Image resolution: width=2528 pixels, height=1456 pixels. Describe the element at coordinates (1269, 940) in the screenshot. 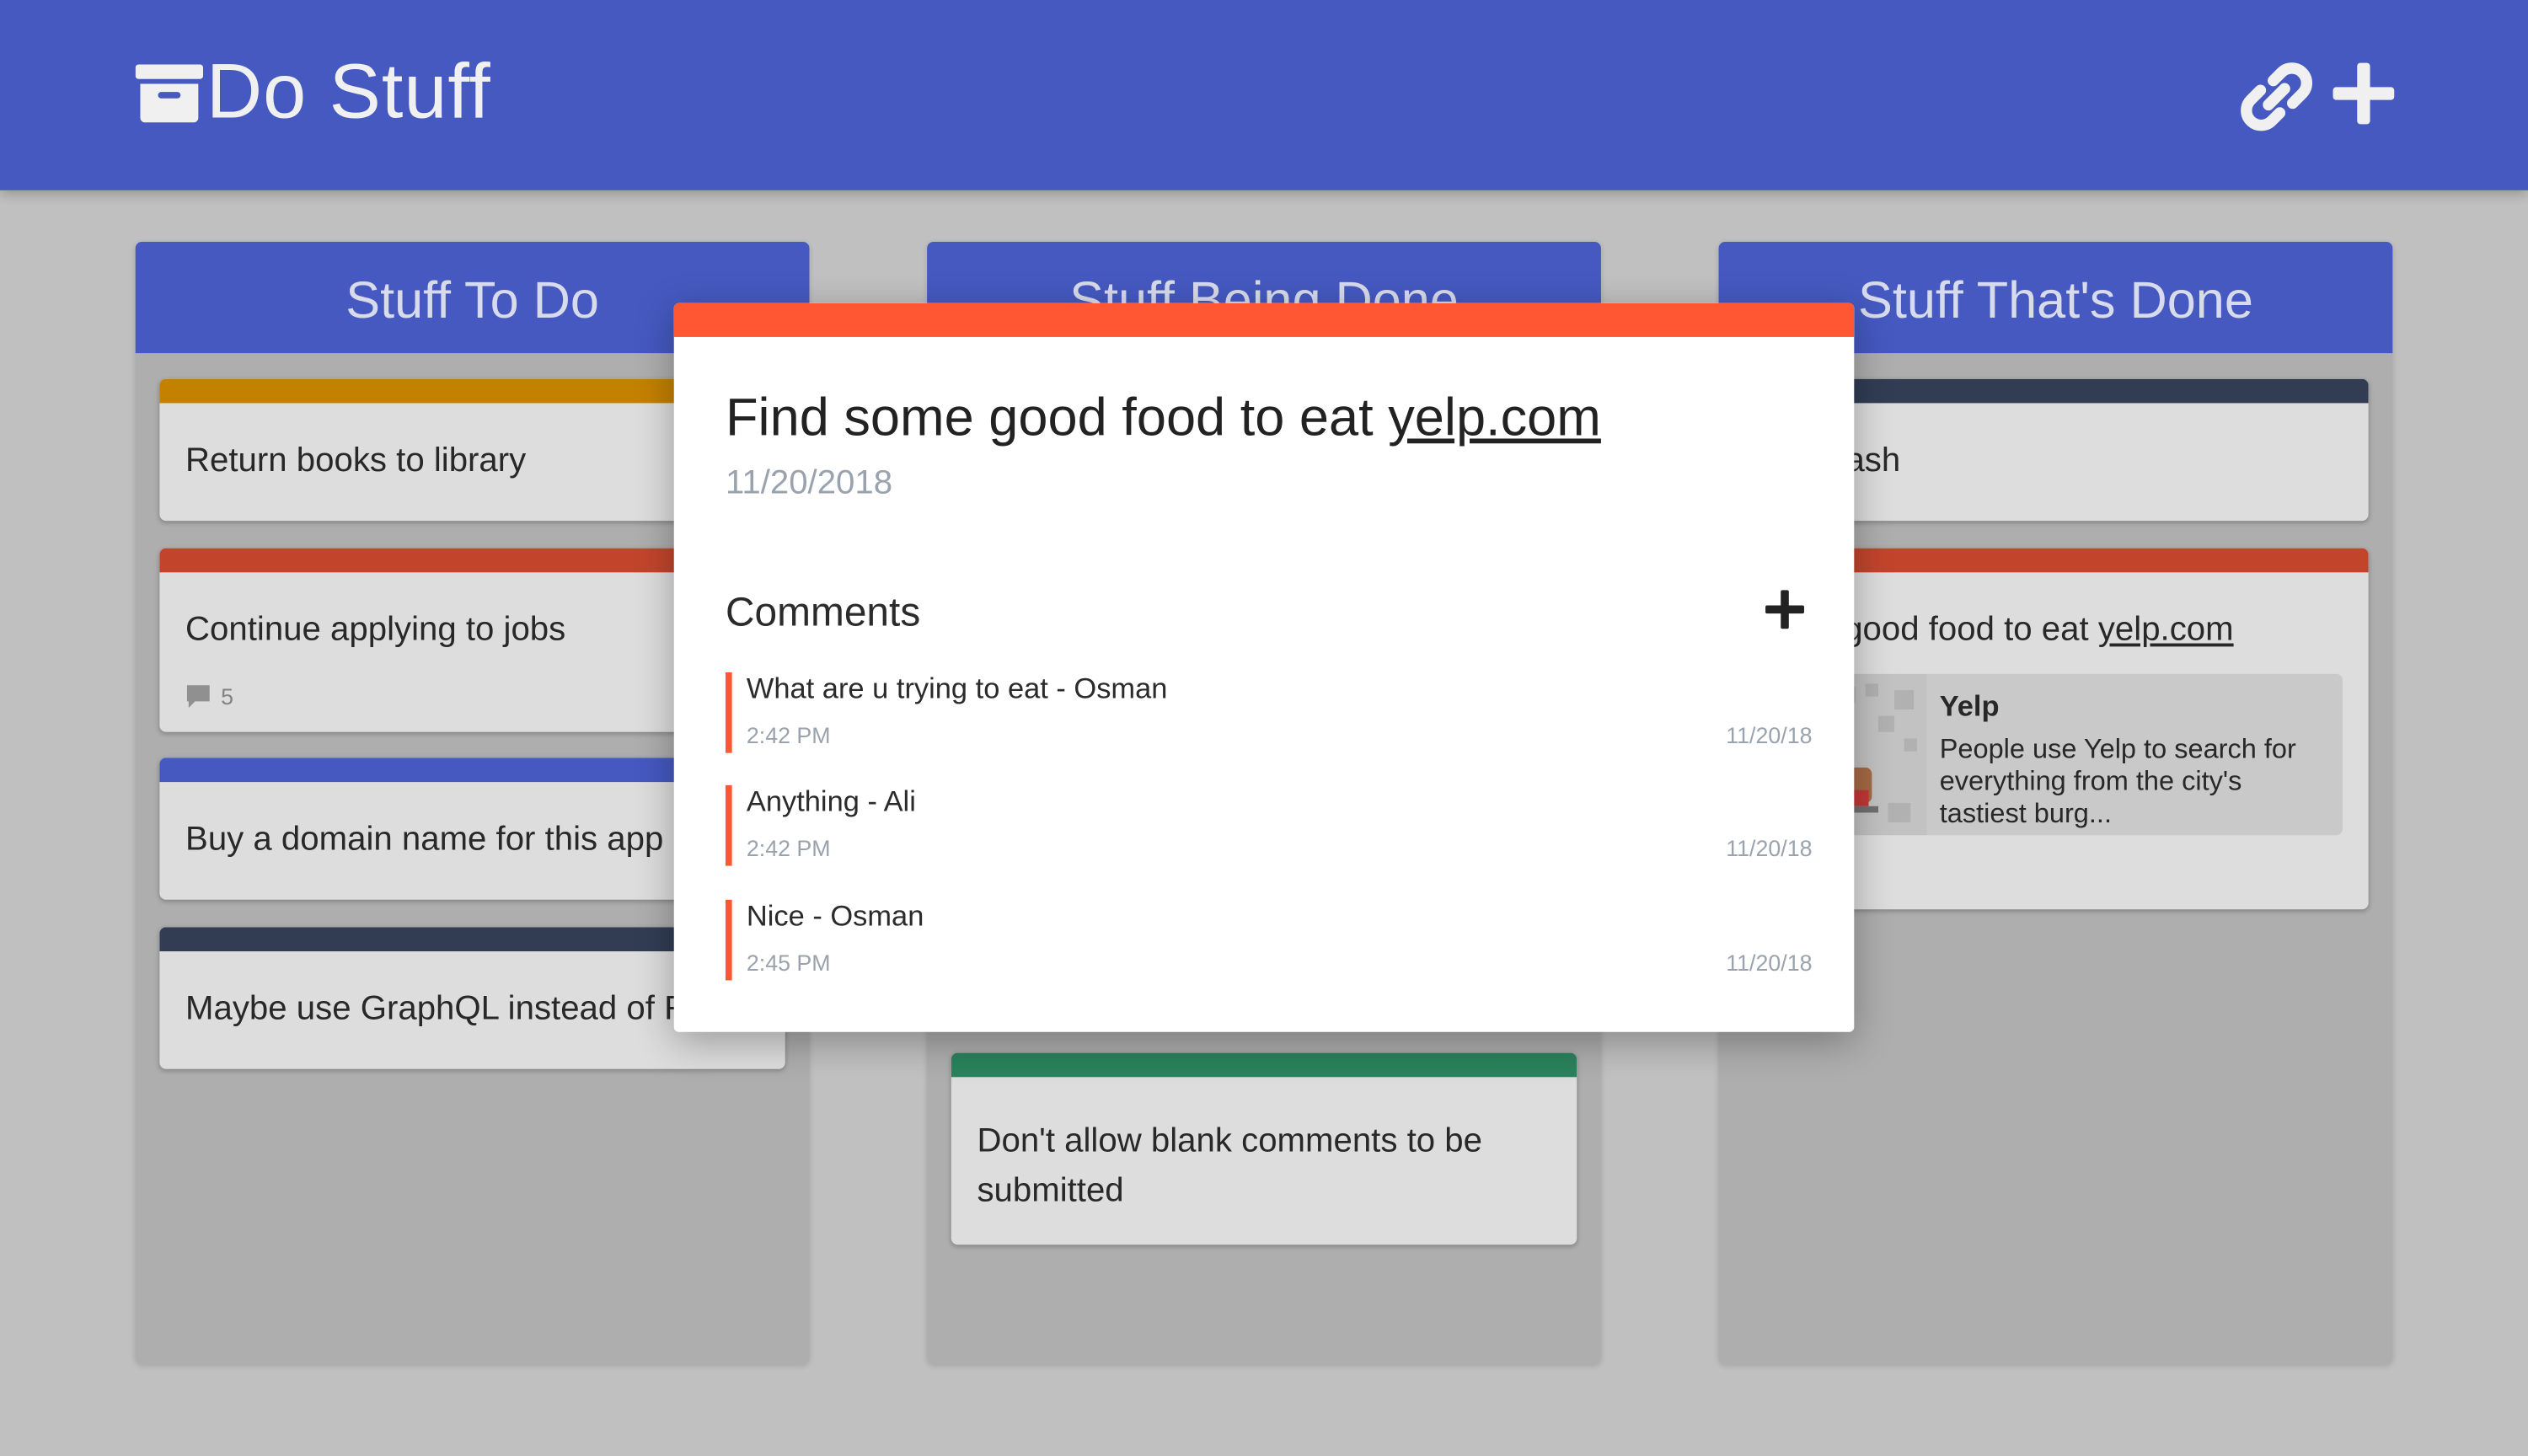

I see `comment: Nice - Osman 2:45 PM 11/20/18` at that location.